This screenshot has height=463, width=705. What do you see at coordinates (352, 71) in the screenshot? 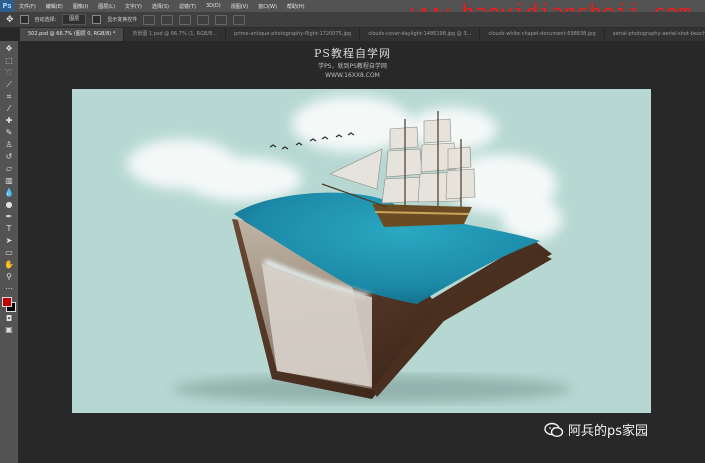
I see `overlay-watermark-subtitle: 学PS，就到PS教程自学网 WWW.16XX8.COM` at bounding box center [352, 71].